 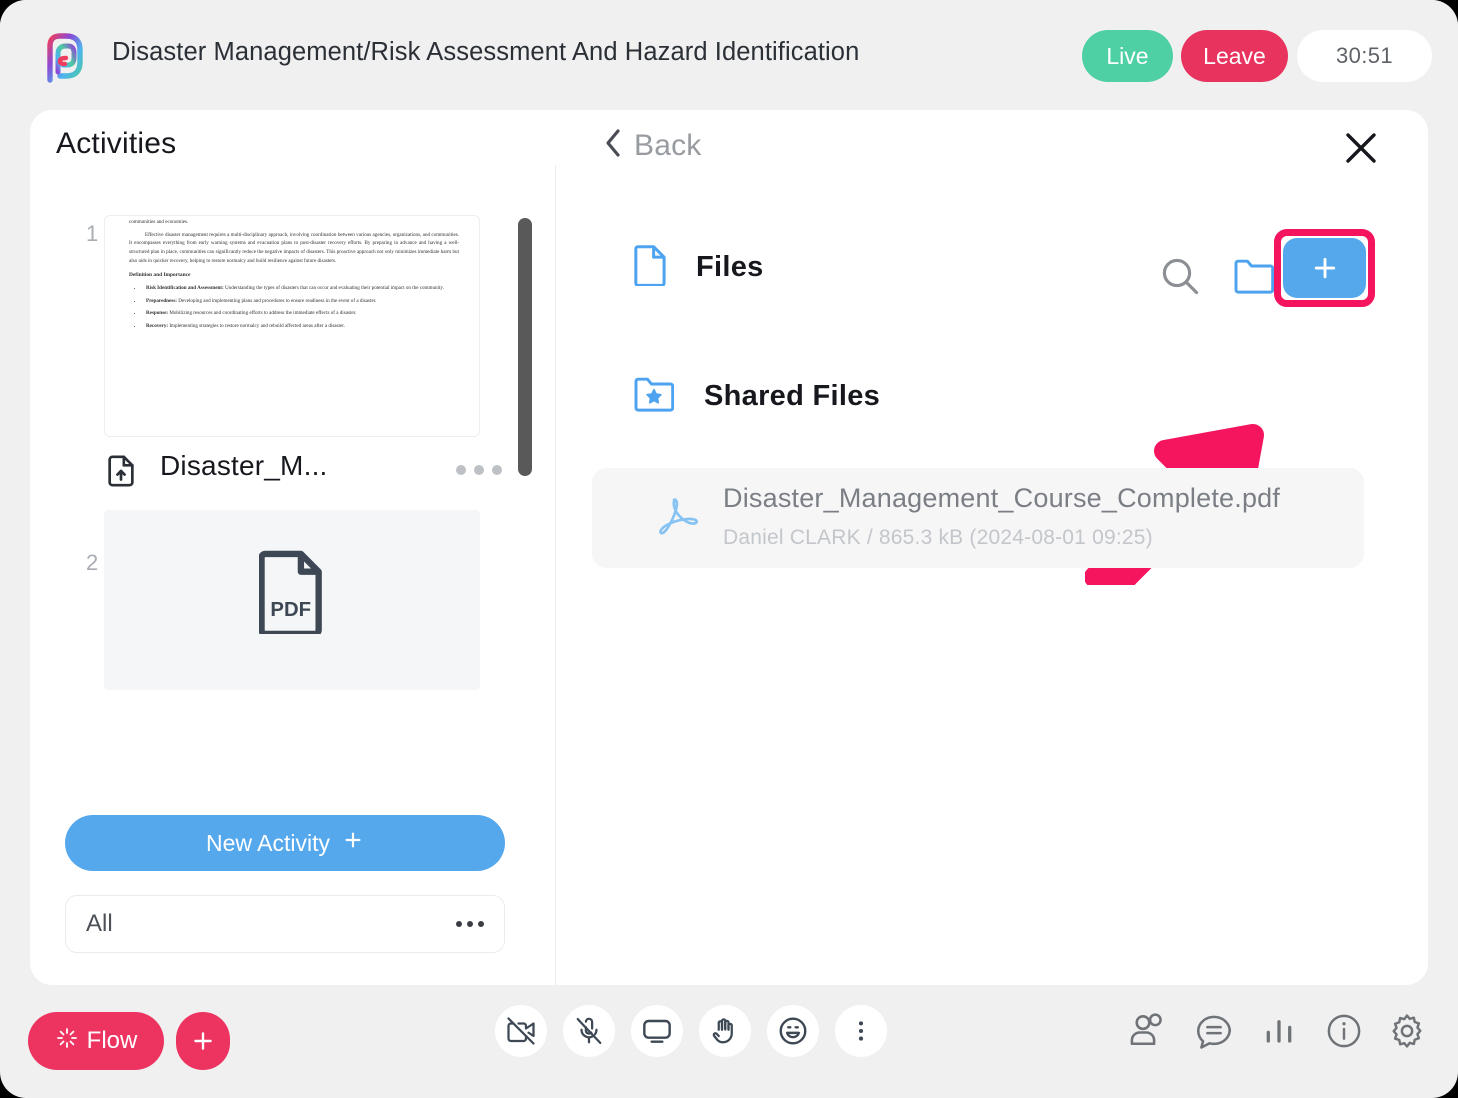 What do you see at coordinates (479, 470) in the screenshot?
I see `activity-options-button` at bounding box center [479, 470].